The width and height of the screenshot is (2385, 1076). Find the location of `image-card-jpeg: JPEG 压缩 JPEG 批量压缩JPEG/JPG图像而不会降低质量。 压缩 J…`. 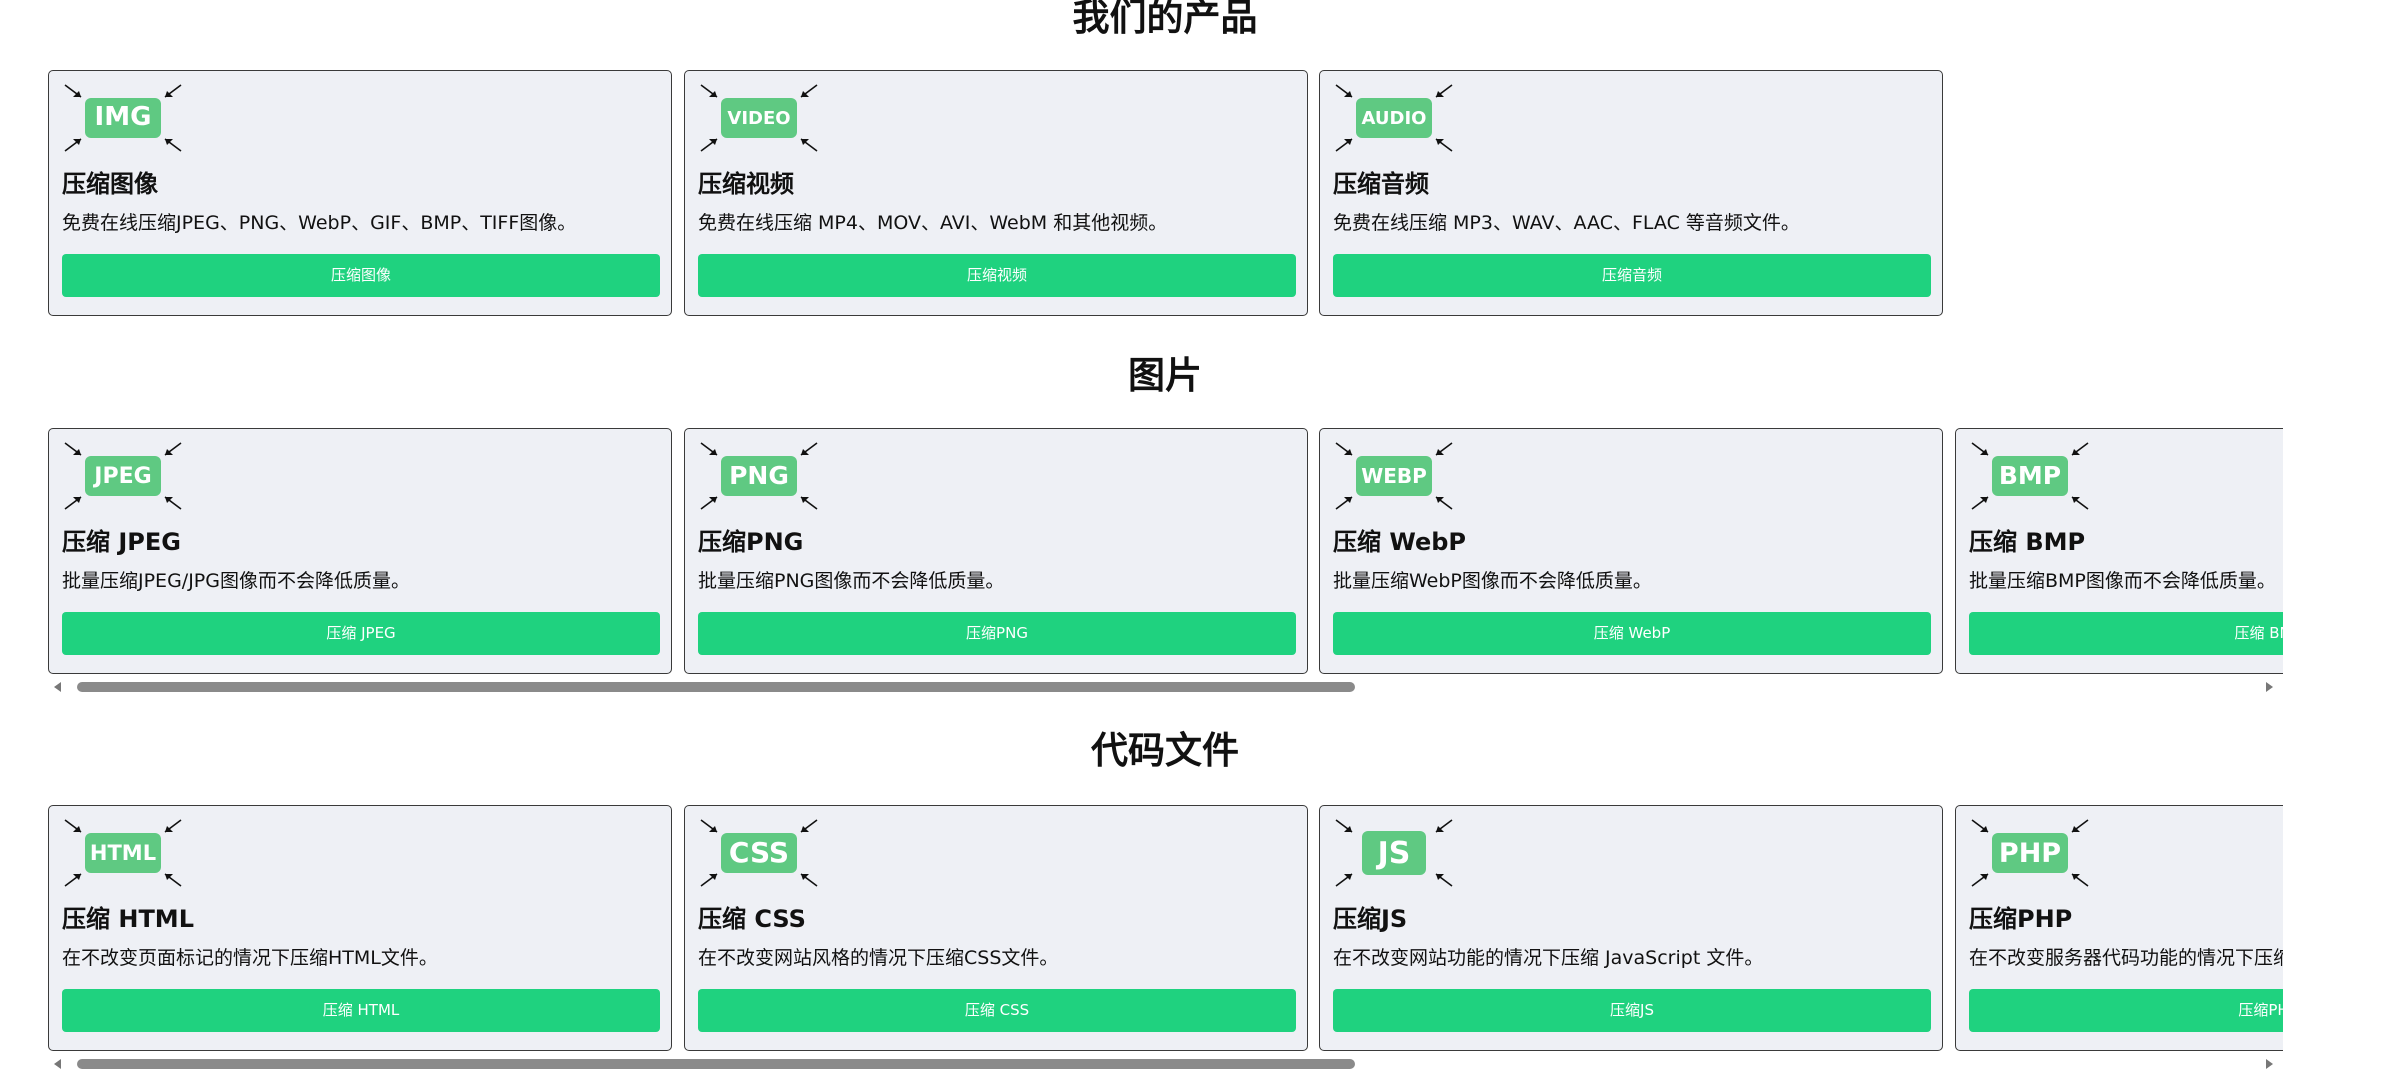

image-card-jpeg: JPEG 压缩 JPEG 批量压缩JPEG/JPG图像而不会降低质量。 压缩 J… is located at coordinates (360, 551).